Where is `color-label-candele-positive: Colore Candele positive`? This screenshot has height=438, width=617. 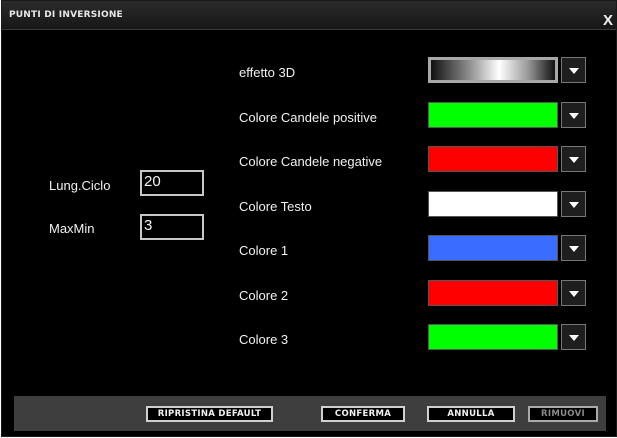 color-label-candele-positive: Colore Candele positive is located at coordinates (308, 117).